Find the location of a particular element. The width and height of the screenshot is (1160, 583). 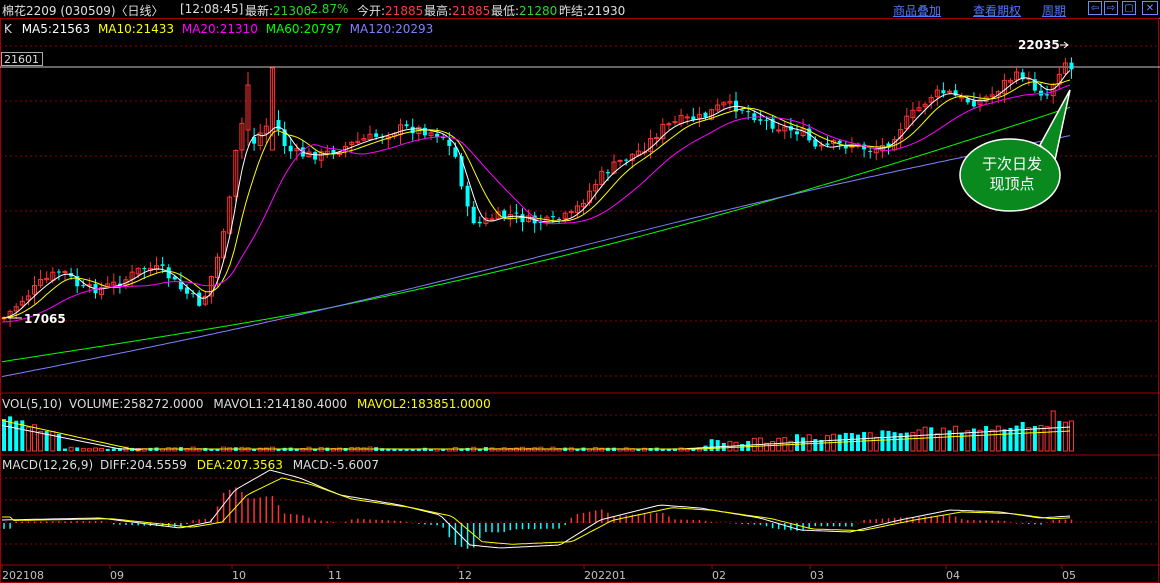

high-marker: 22035 is located at coordinates (1039, 45).